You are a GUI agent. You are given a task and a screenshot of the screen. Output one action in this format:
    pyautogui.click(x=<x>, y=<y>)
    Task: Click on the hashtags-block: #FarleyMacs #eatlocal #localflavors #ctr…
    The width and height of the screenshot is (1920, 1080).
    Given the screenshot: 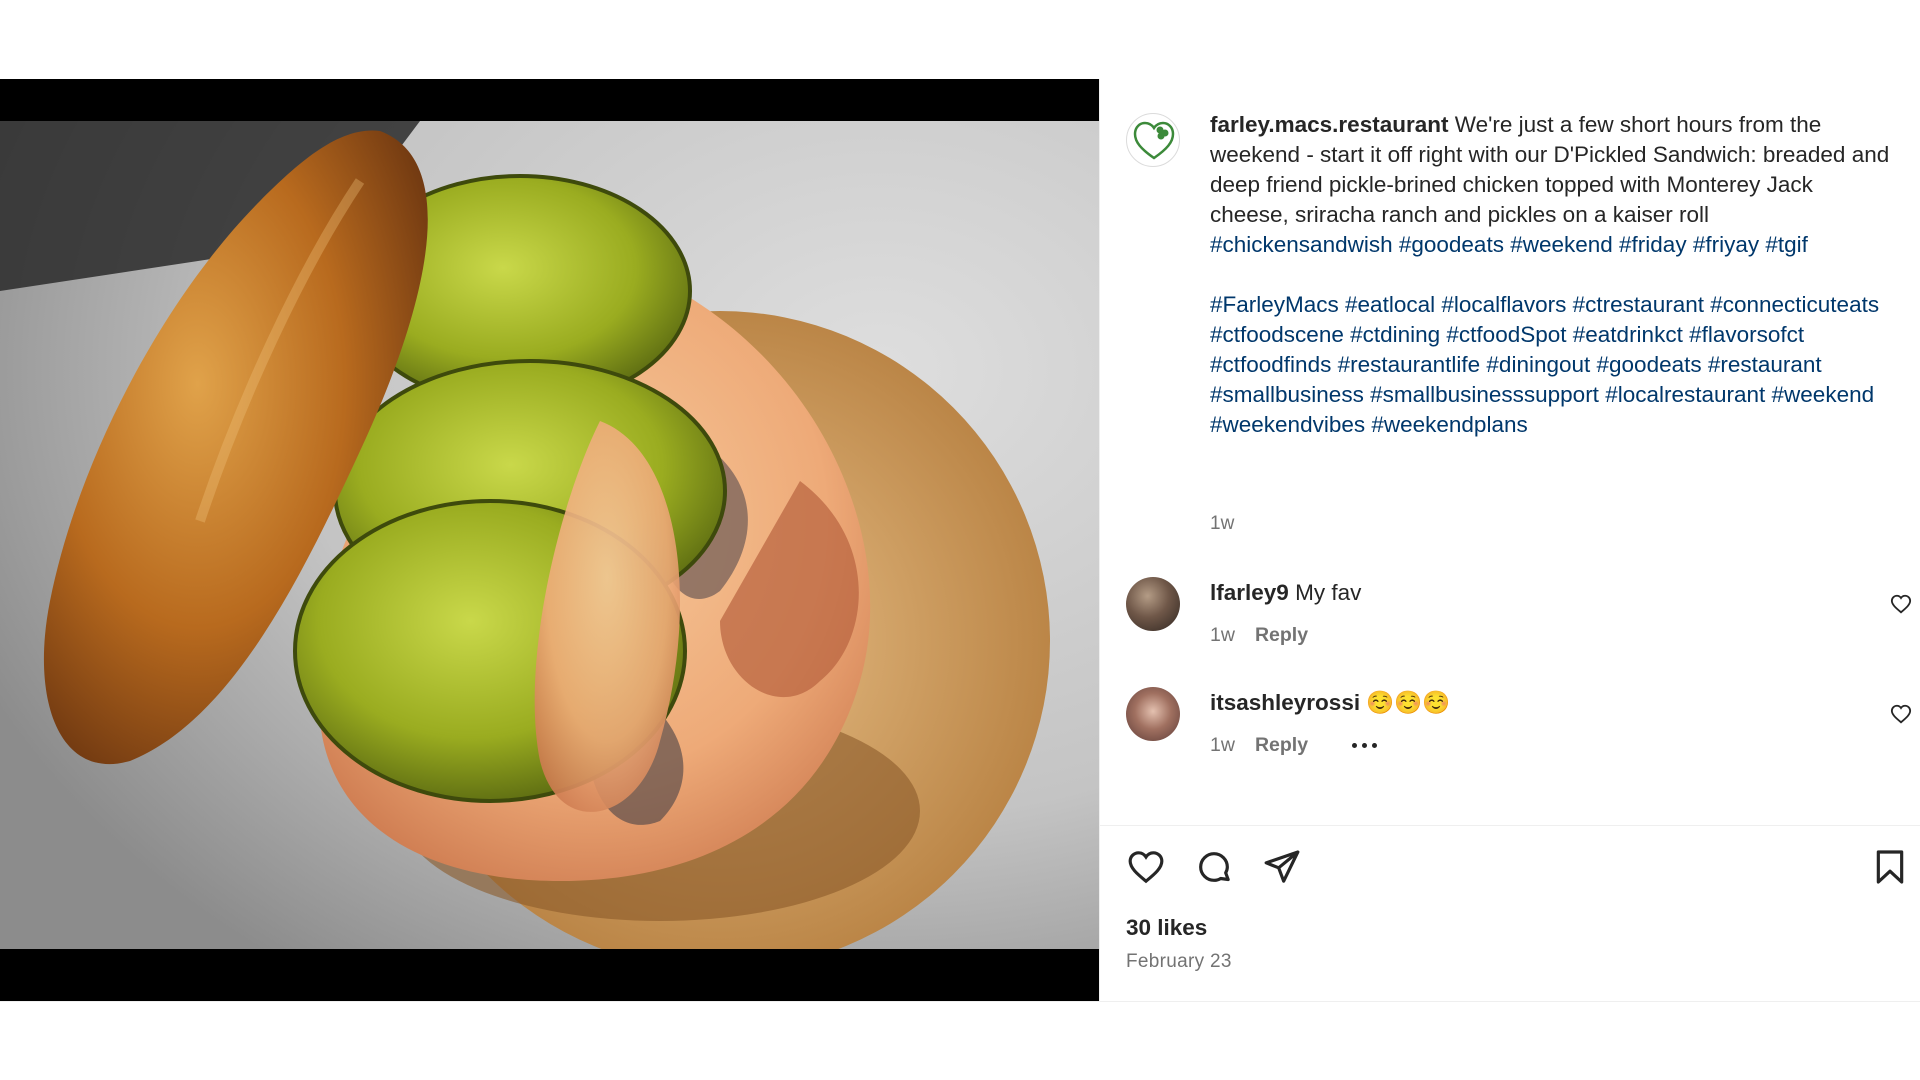 What is the action you would take?
    pyautogui.click(x=1550, y=365)
    